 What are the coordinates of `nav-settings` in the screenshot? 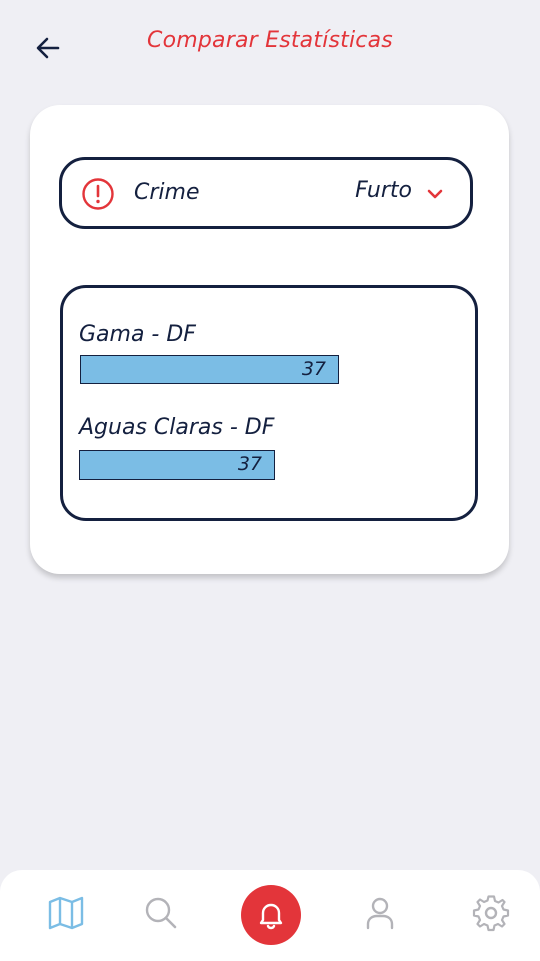 It's located at (491, 913).